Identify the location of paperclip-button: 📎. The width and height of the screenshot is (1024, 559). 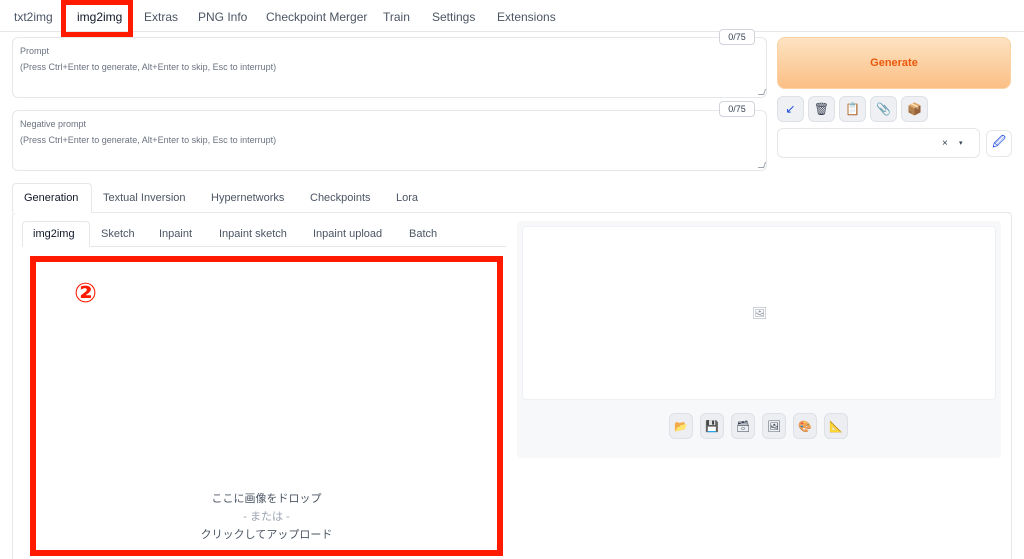
(883, 109).